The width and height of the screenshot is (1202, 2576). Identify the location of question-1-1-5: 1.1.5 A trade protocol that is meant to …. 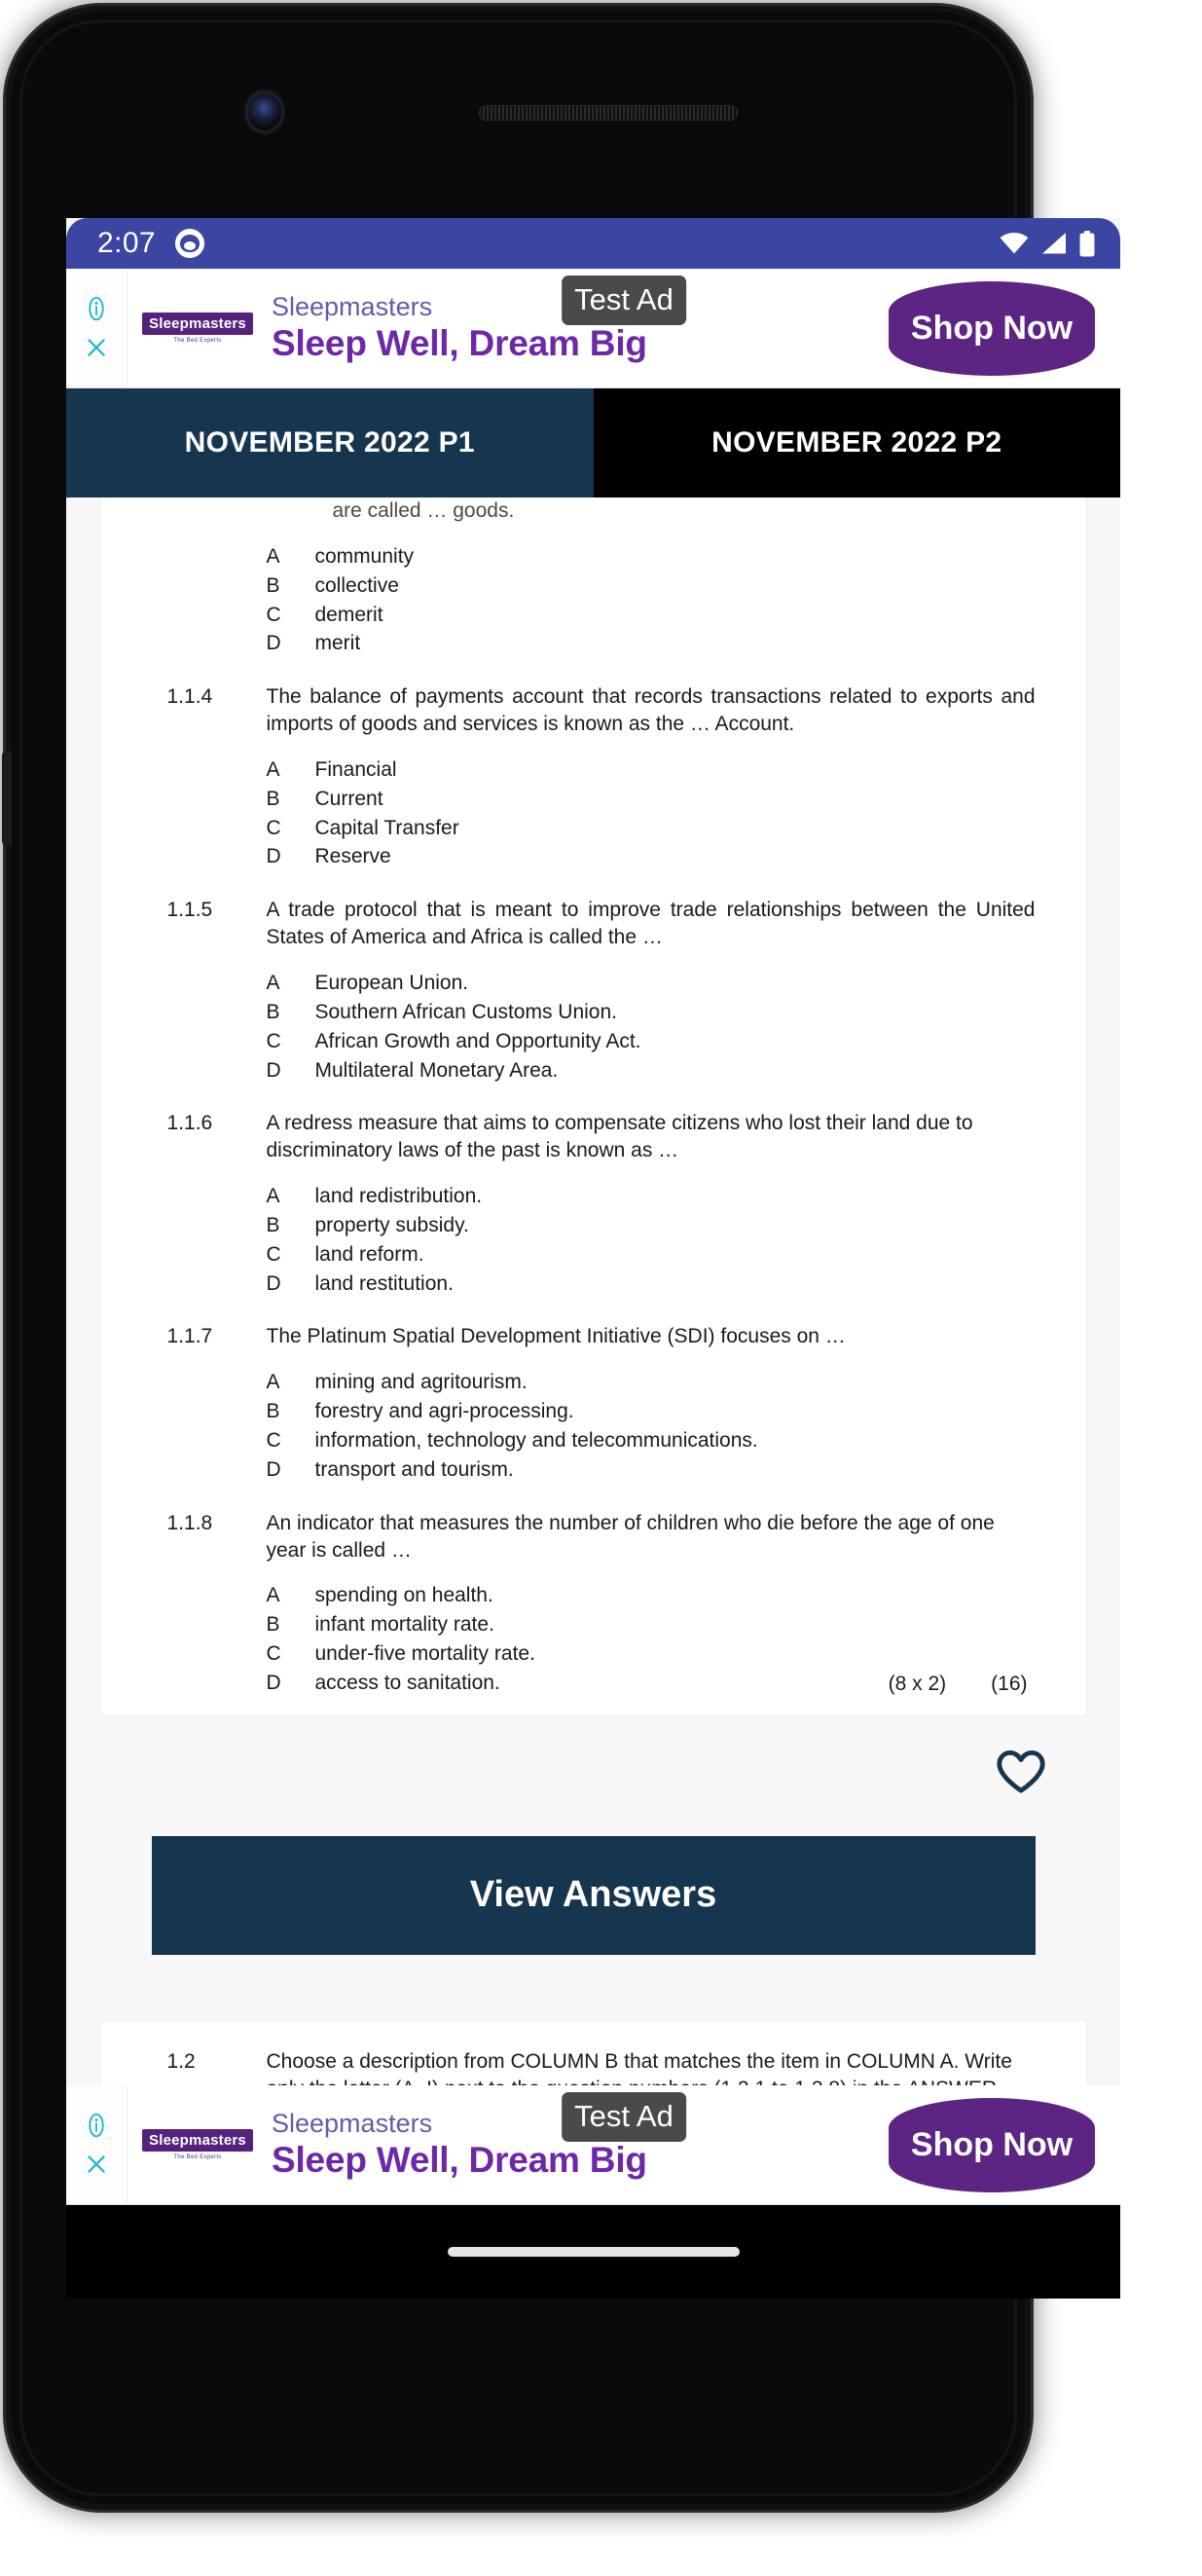
(601, 924).